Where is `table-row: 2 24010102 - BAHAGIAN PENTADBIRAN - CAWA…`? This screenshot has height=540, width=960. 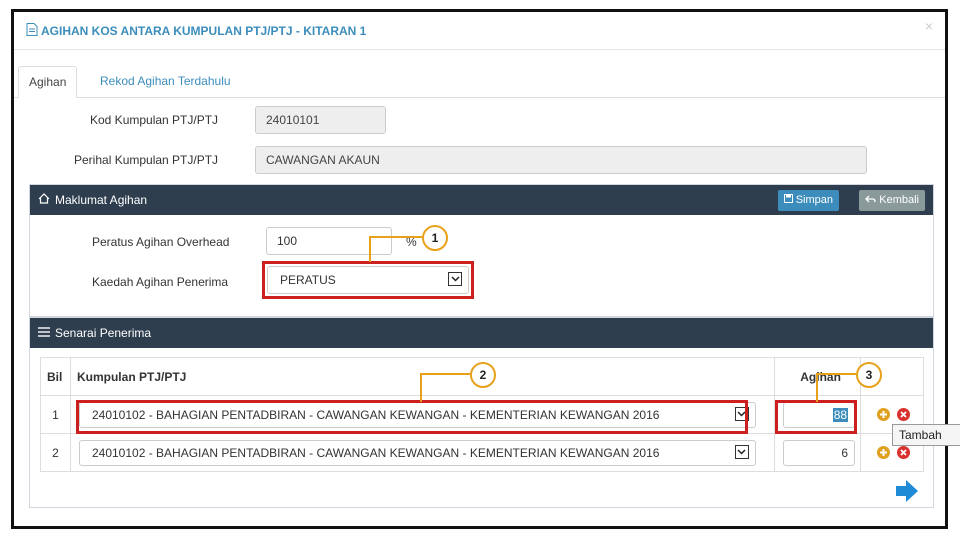 table-row: 2 24010102 - BAHAGIAN PENTADBIRAN - CAWA… is located at coordinates (482, 452).